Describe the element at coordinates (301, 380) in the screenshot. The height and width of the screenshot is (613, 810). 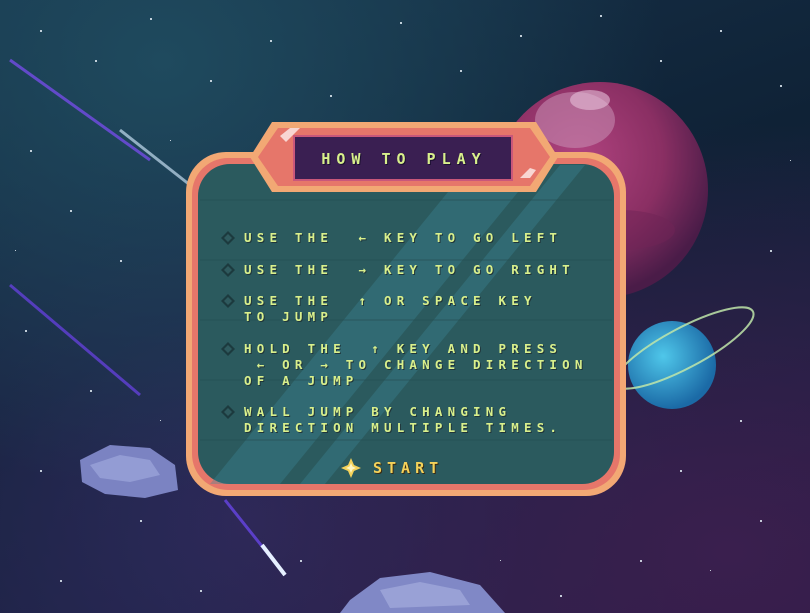
I see `instruction-line: OF A JUMP` at that location.